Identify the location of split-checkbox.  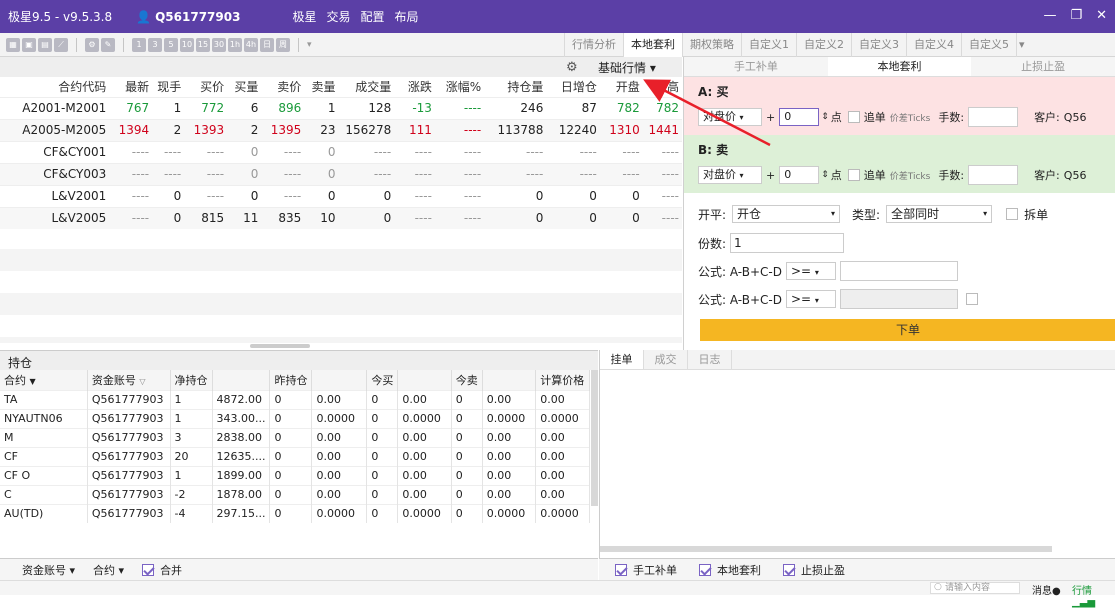
(1012, 214).